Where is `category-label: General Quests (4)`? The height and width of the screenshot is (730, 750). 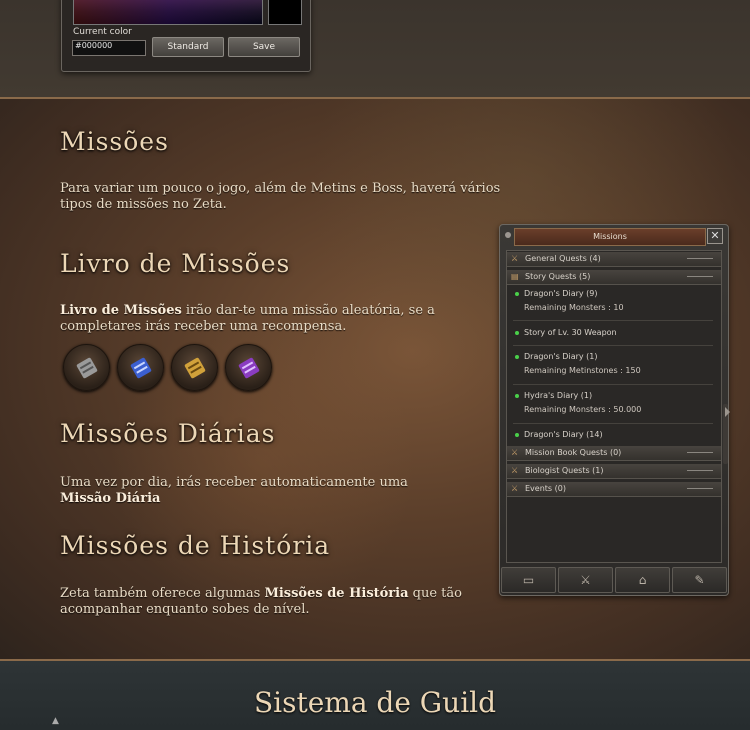
category-label: General Quests (4) is located at coordinates (563, 258).